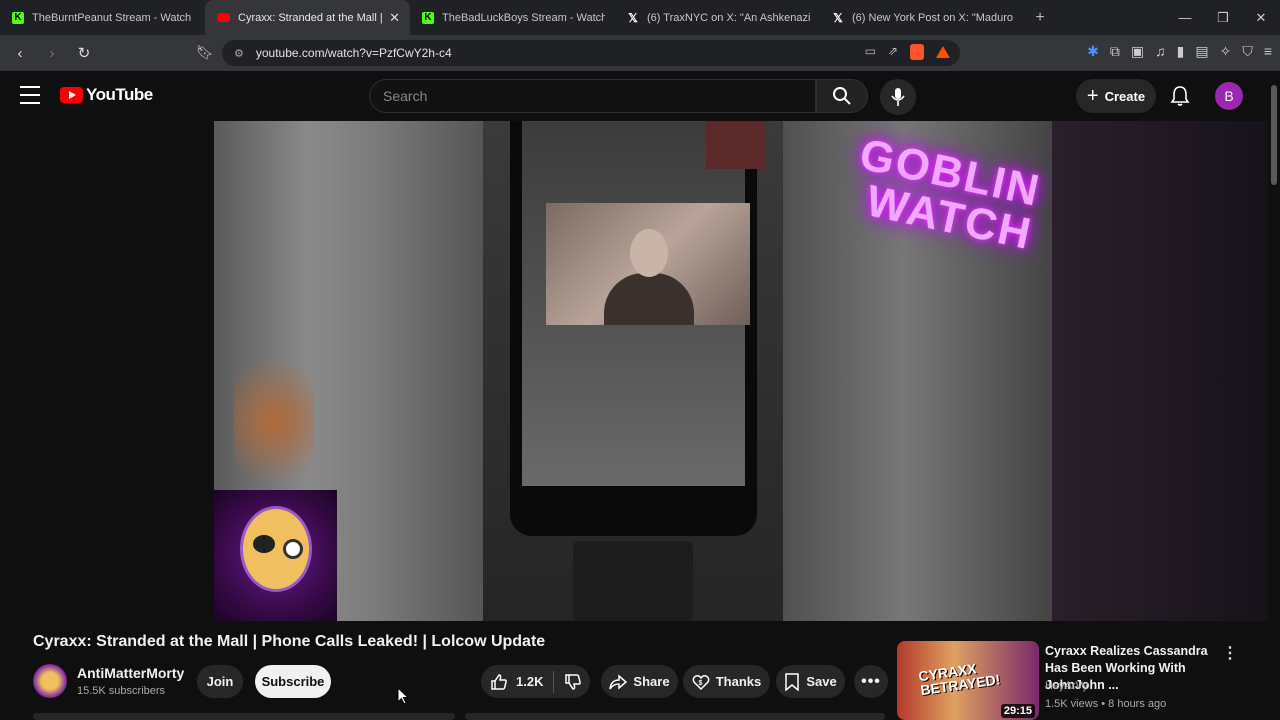  I want to click on youtube-logo: YouTube, so click(106, 95).